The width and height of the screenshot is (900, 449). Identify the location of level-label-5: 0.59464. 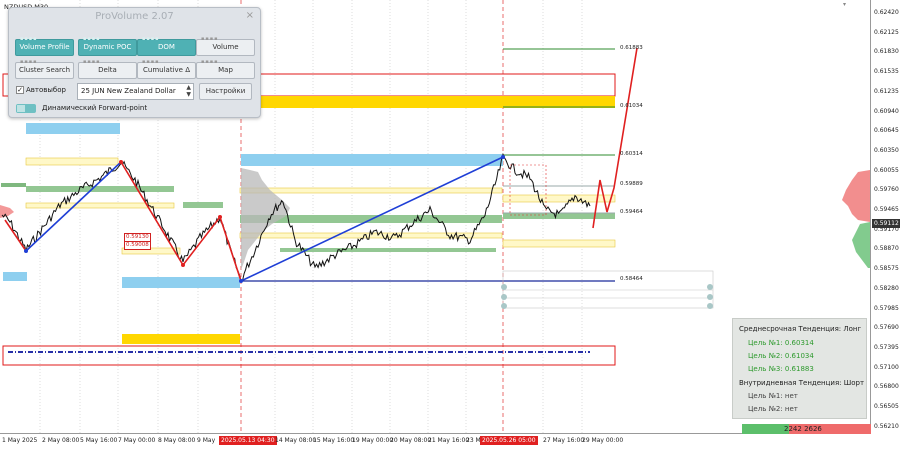
(631, 212).